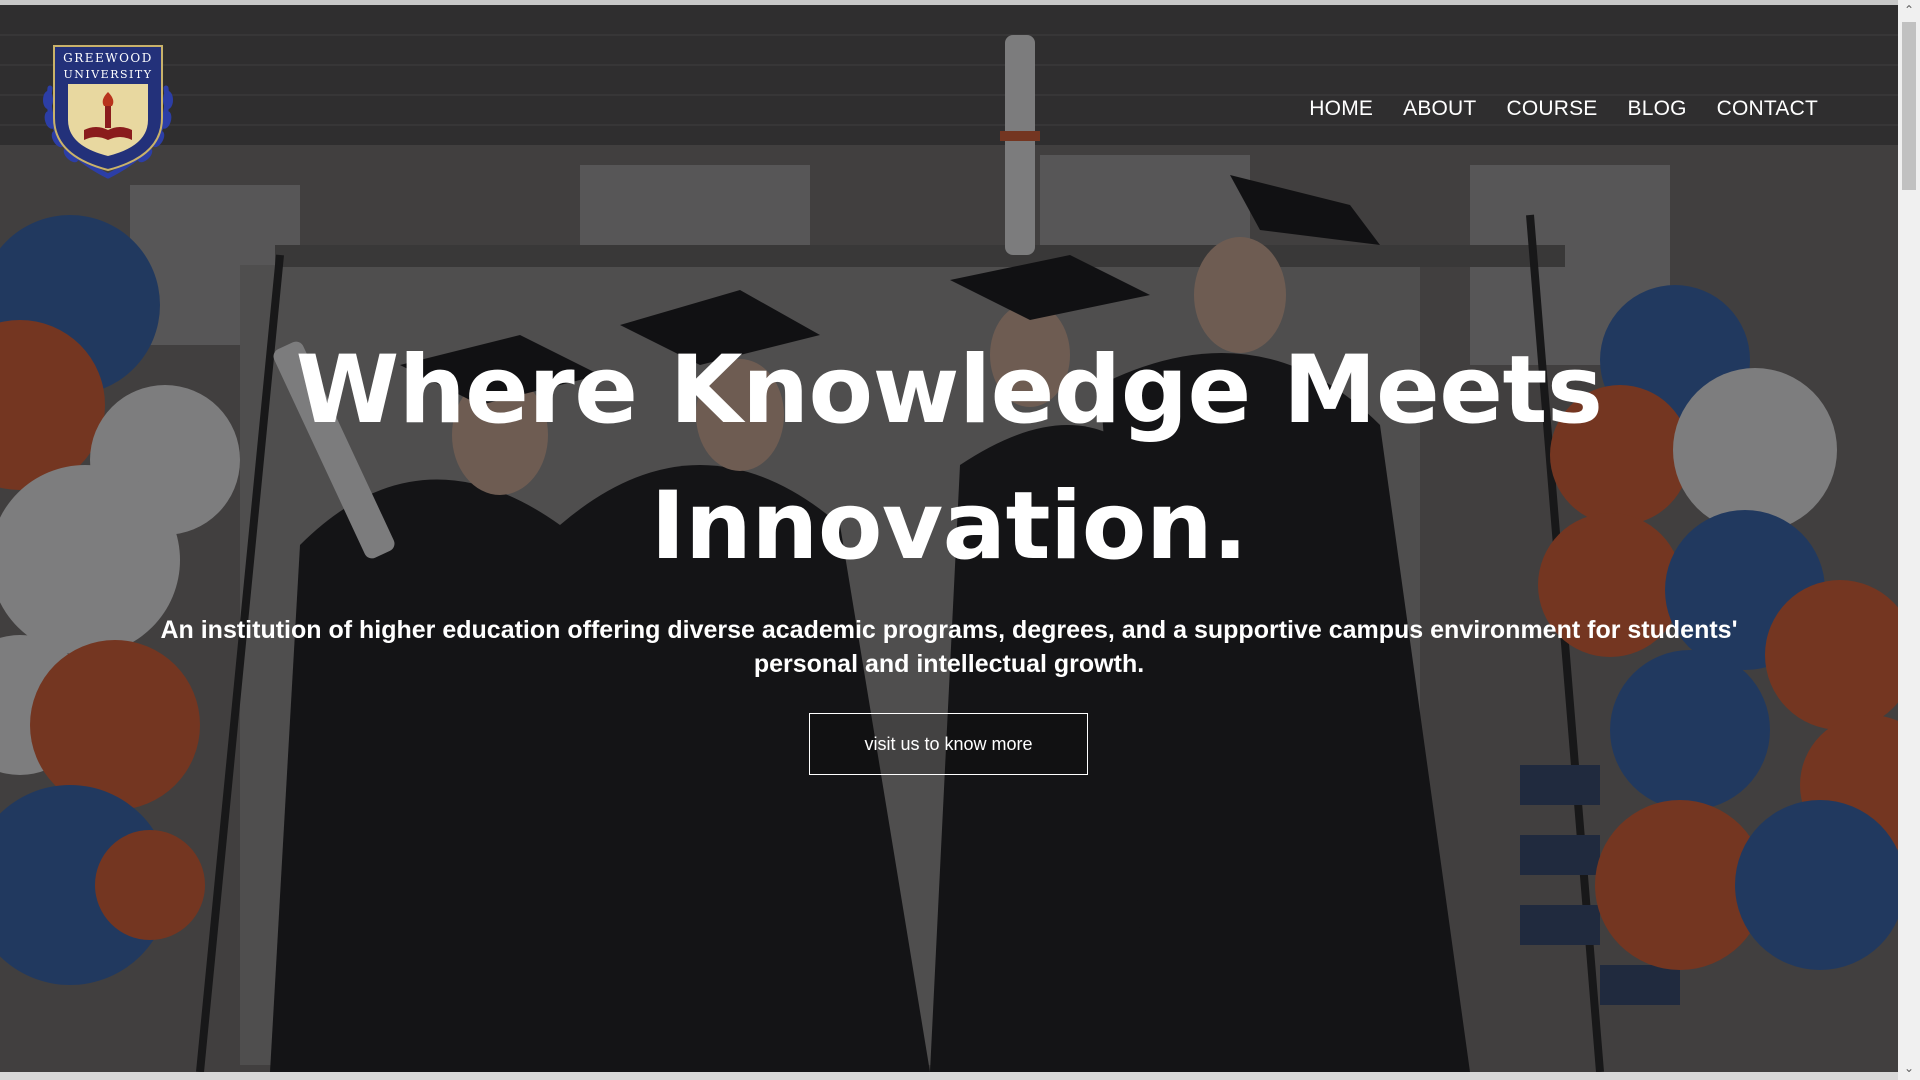 This screenshot has height=1080, width=1920. What do you see at coordinates (949, 1076) in the screenshot?
I see `window-bottom-edge` at bounding box center [949, 1076].